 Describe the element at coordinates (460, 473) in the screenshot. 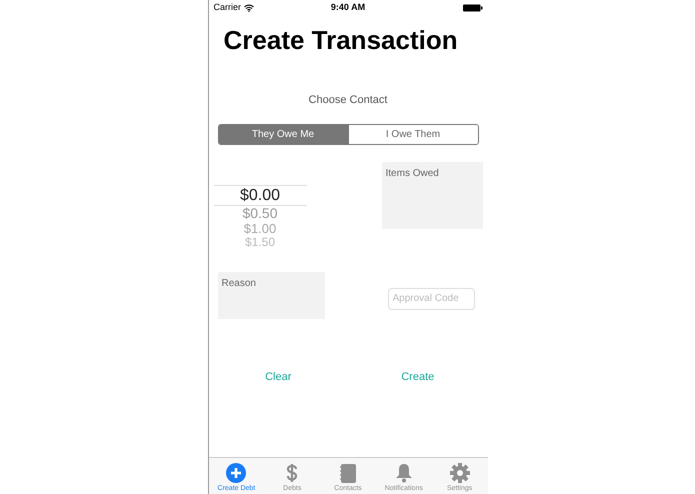

I see `settings-icon` at that location.